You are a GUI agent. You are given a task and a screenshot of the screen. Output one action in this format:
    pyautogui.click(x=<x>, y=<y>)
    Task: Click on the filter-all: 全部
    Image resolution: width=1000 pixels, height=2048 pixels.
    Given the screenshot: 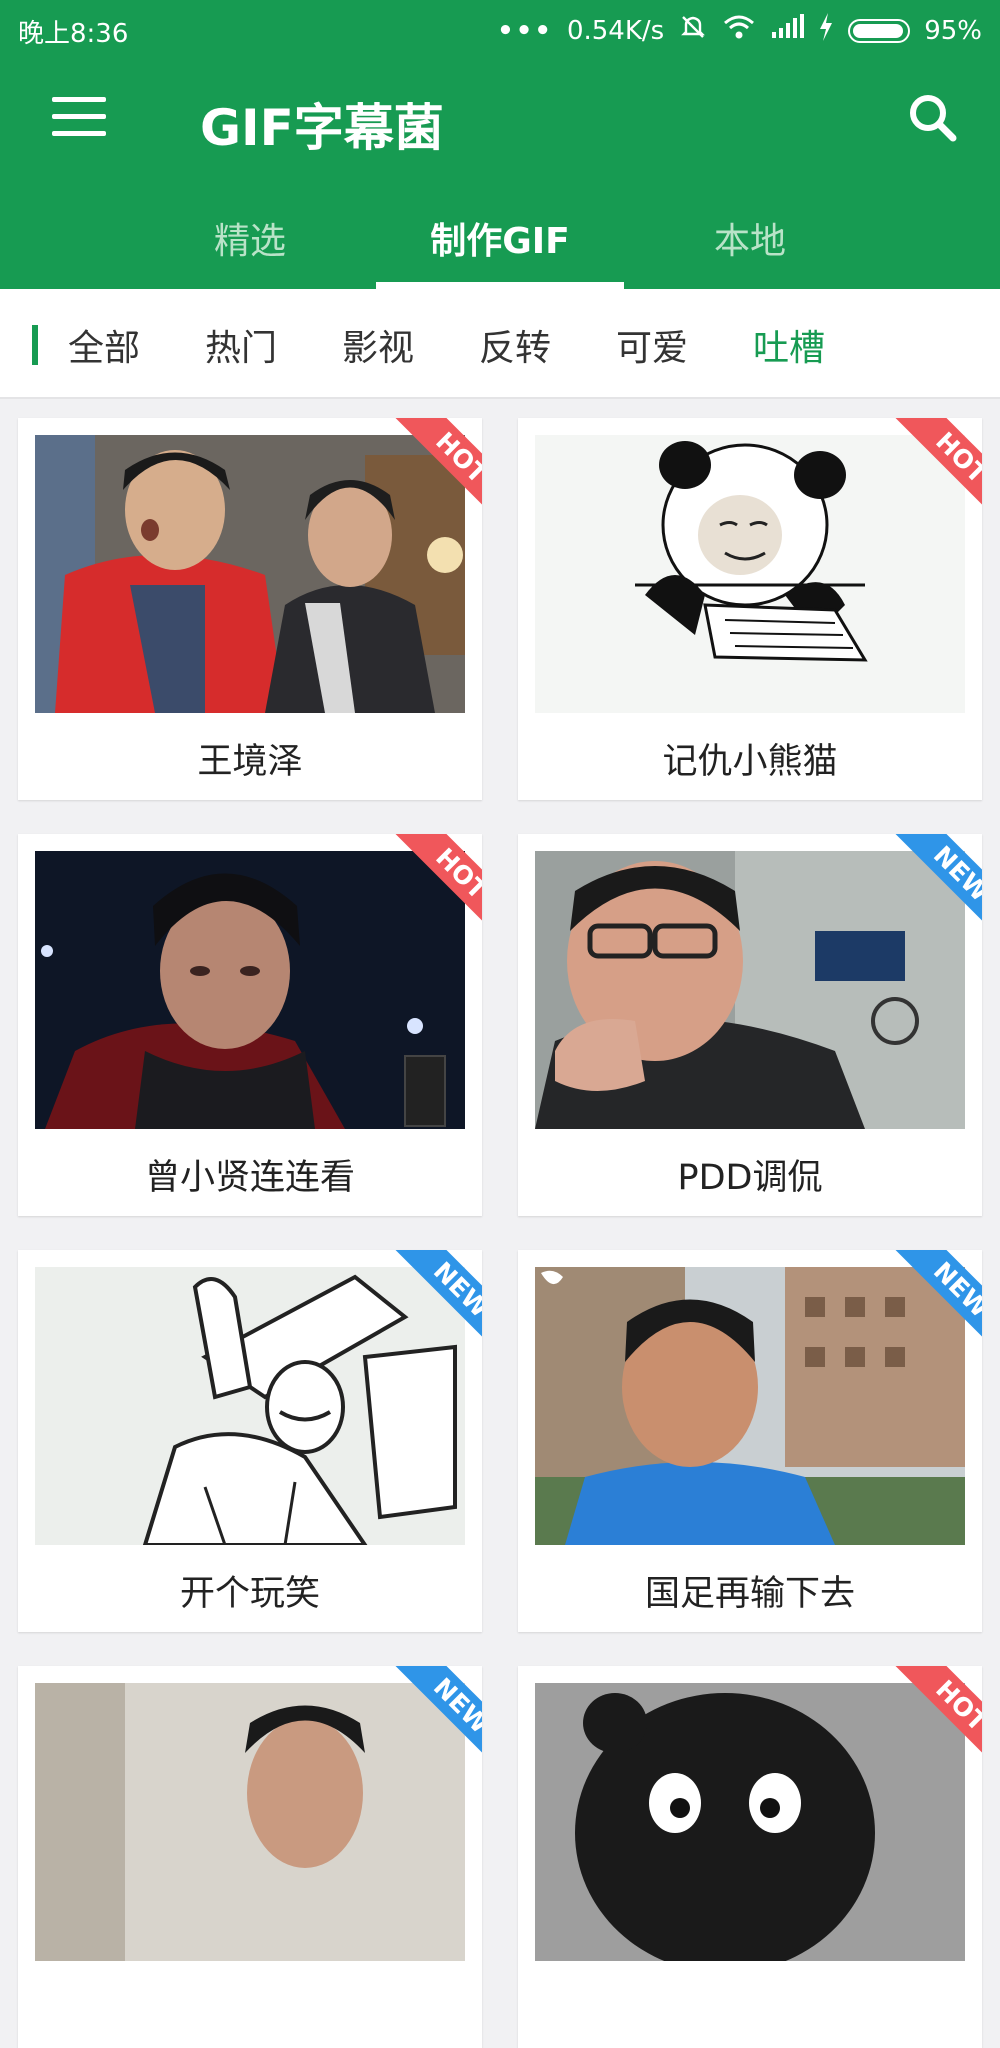 What is the action you would take?
    pyautogui.click(x=104, y=345)
    